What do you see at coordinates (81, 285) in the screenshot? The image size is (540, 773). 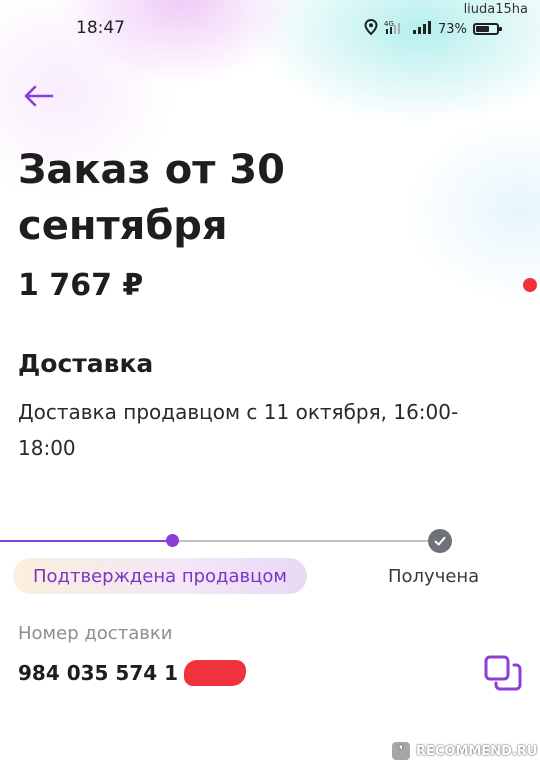 I see `order-total: 1 767 ₽` at bounding box center [81, 285].